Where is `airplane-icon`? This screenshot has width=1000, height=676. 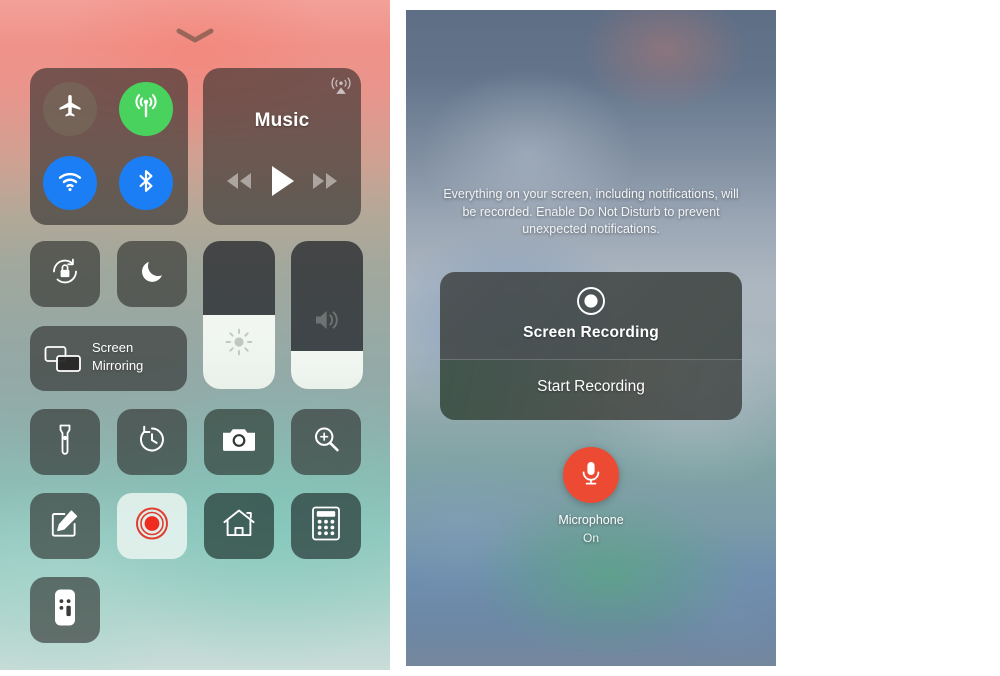
airplane-icon is located at coordinates (70, 109).